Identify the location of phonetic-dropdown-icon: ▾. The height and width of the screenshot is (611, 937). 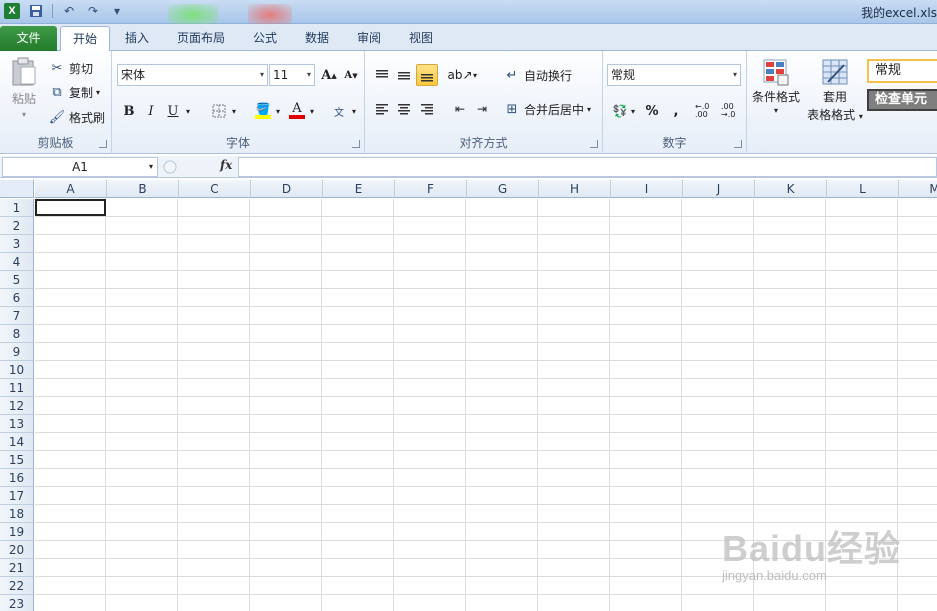
(354, 111).